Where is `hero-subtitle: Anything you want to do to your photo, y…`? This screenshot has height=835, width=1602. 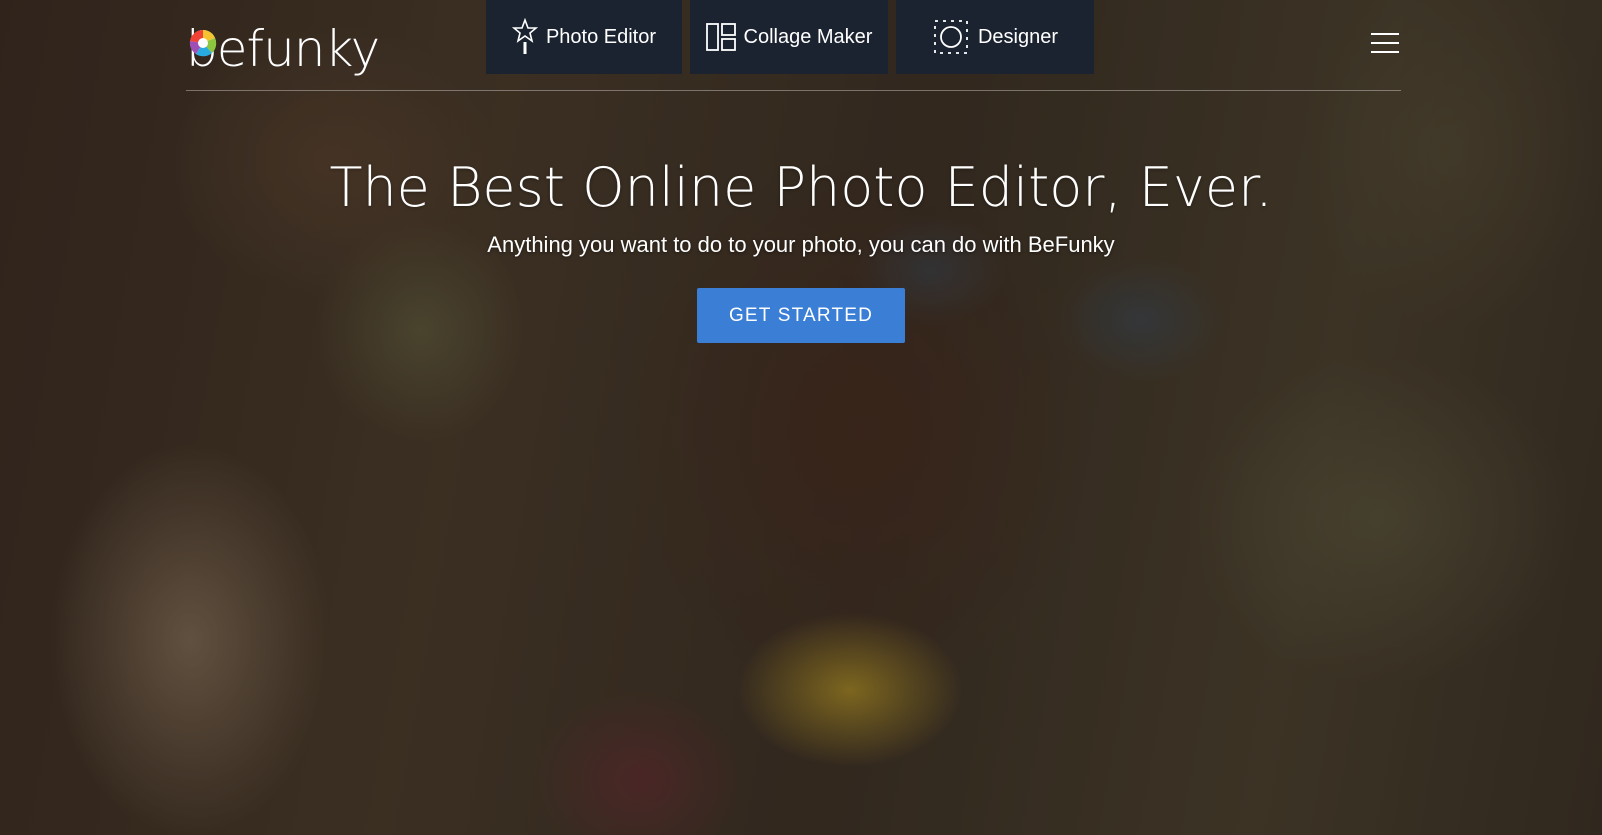 hero-subtitle: Anything you want to do to your photo, y… is located at coordinates (801, 244).